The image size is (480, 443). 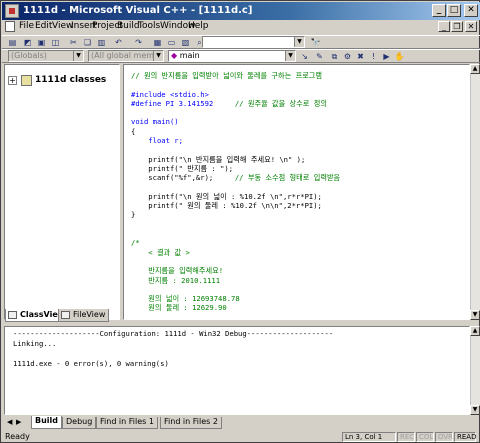 What do you see at coordinates (235, 205) in the screenshot?
I see `code-line: printf(" 원의 둘레 : %10.2f \n\n",2*r*PI);` at bounding box center [235, 205].